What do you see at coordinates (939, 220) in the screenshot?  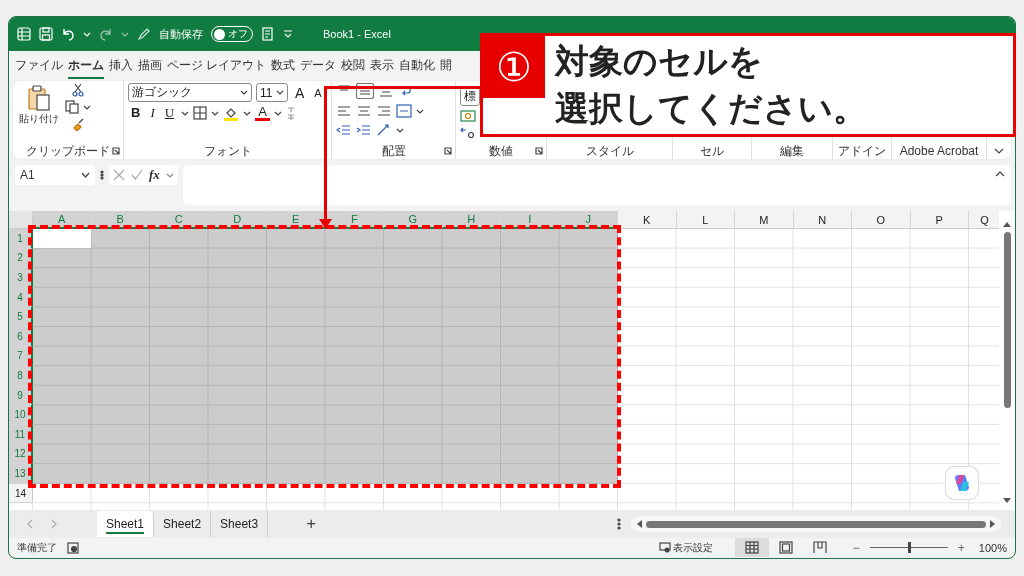 I see `column-header: P` at bounding box center [939, 220].